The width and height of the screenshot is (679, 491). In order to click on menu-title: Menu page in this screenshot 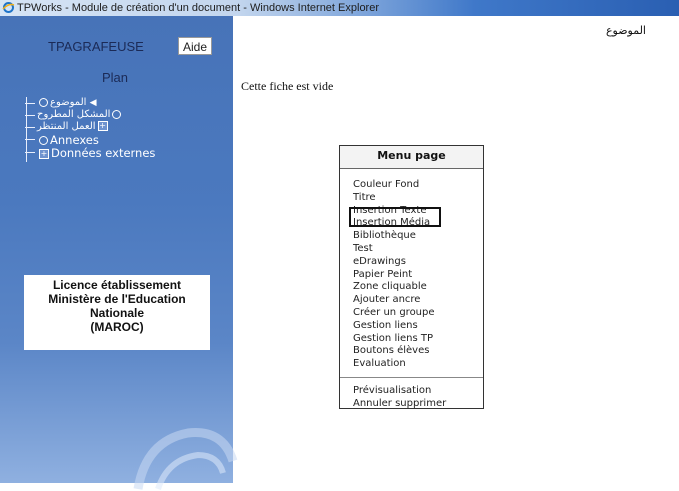, I will do `click(411, 157)`.